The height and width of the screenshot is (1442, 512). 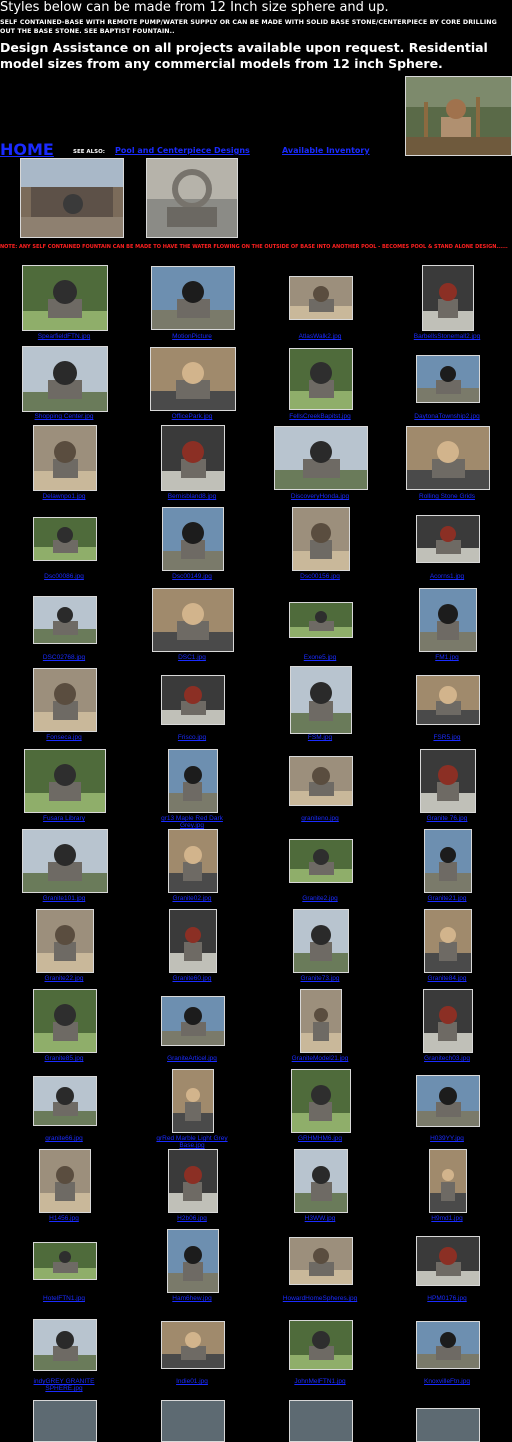 What do you see at coordinates (320, 1138) in the screenshot?
I see `gallery-caption-link: GRHMHM6.jpg` at bounding box center [320, 1138].